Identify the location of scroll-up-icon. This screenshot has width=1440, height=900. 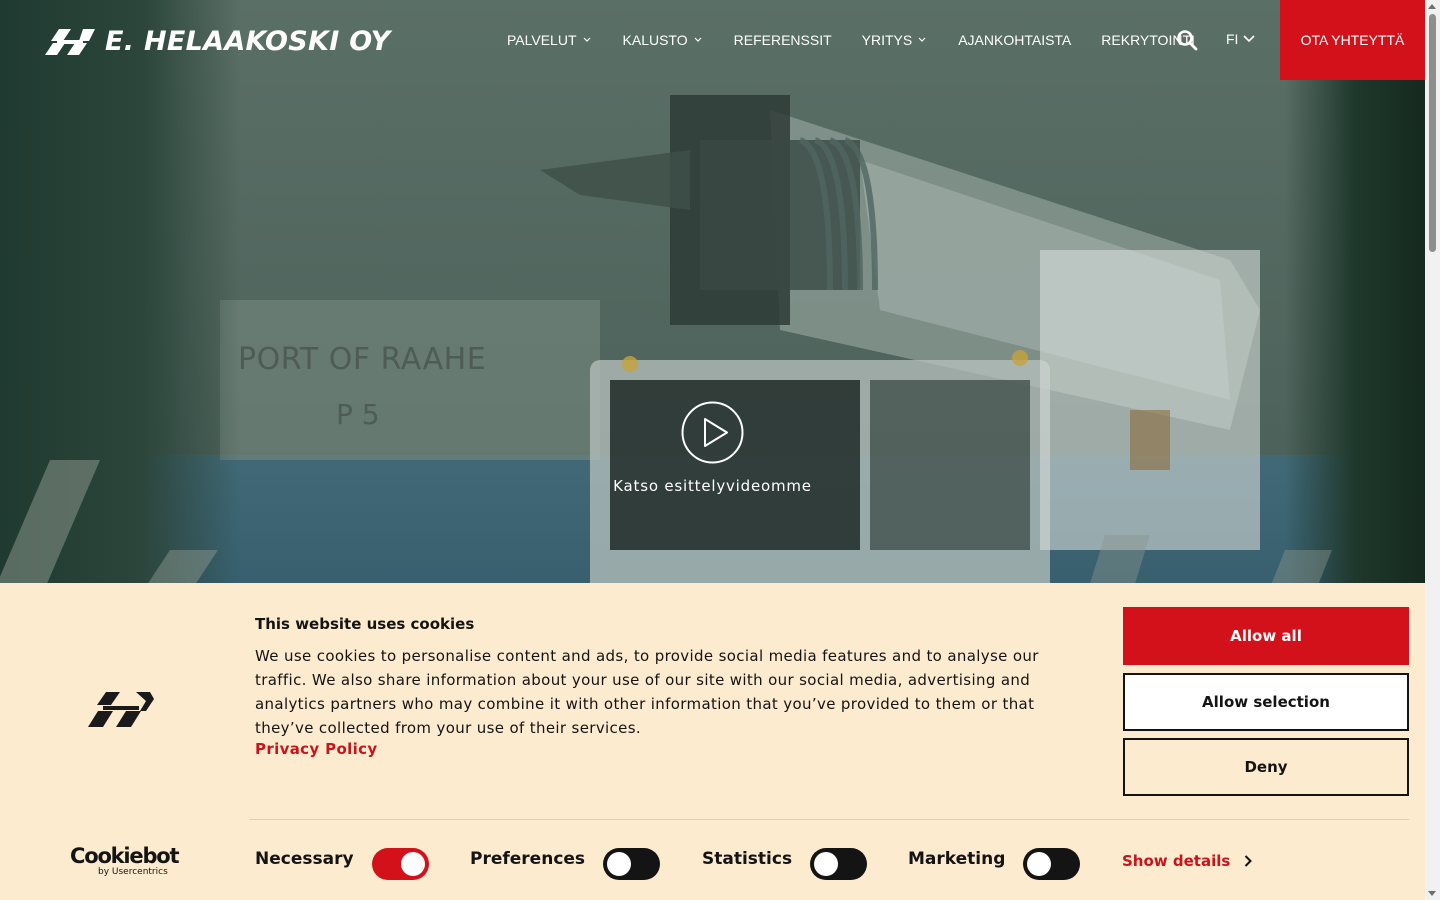
(1432, 6).